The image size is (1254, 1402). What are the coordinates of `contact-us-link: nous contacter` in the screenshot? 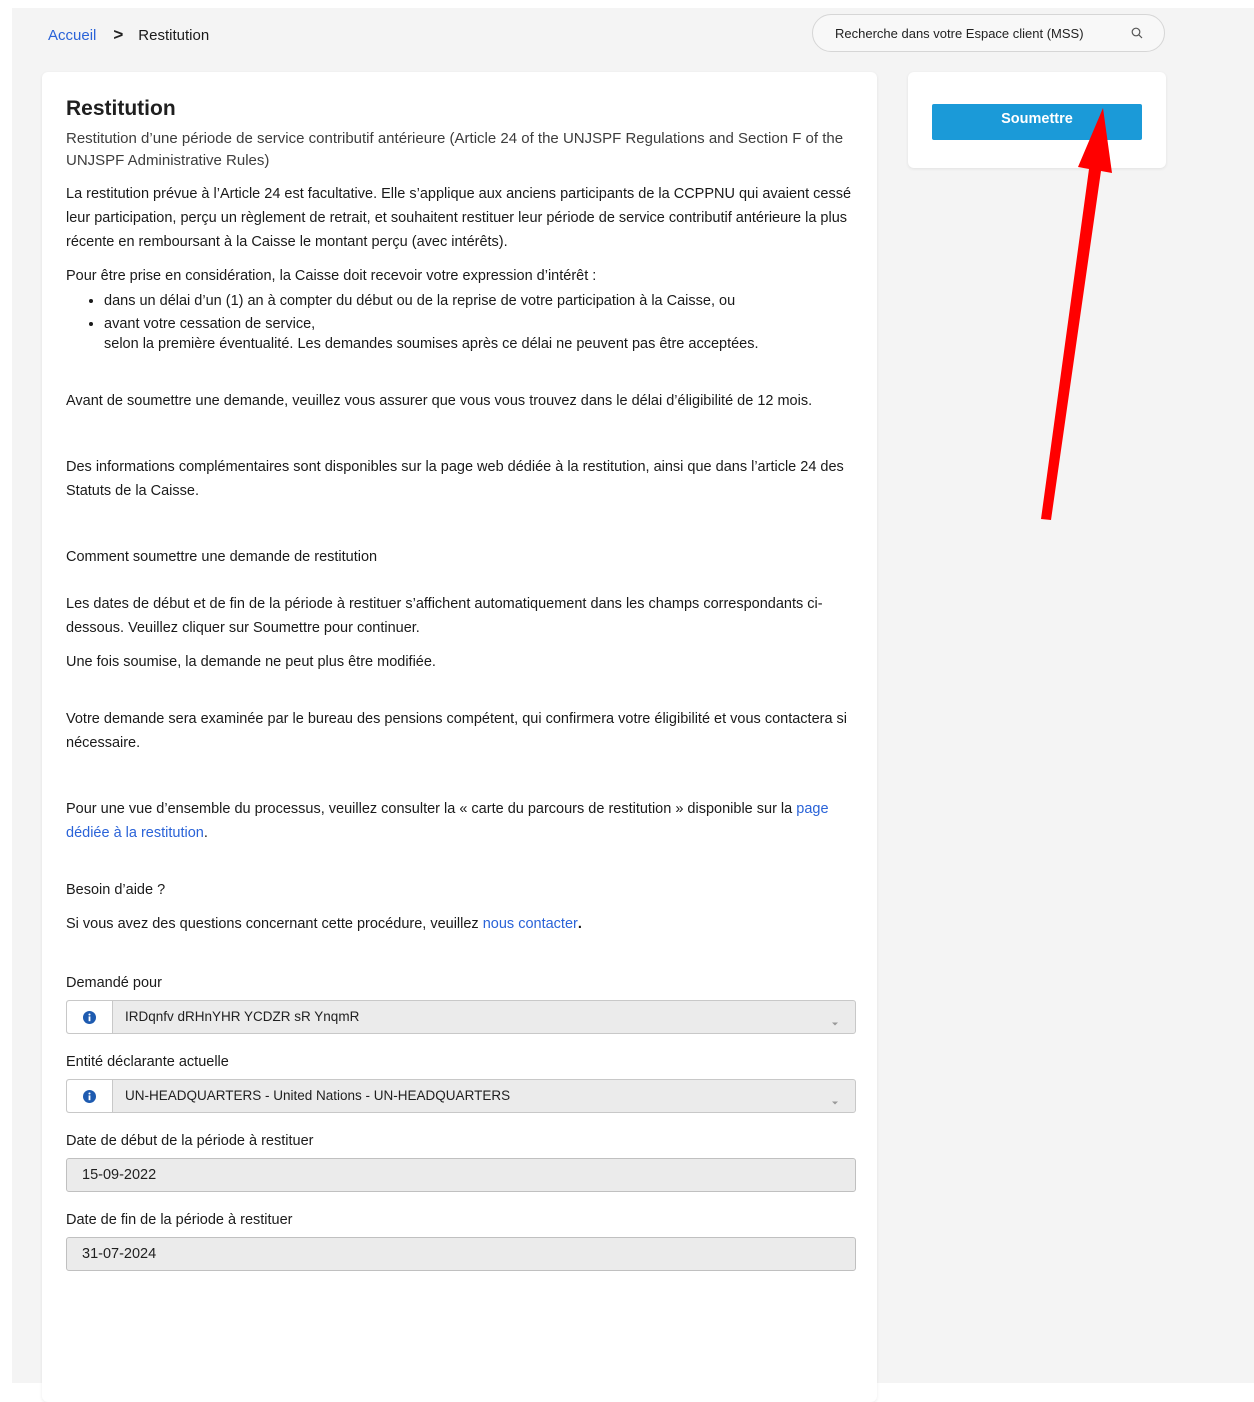 It's located at (530, 924).